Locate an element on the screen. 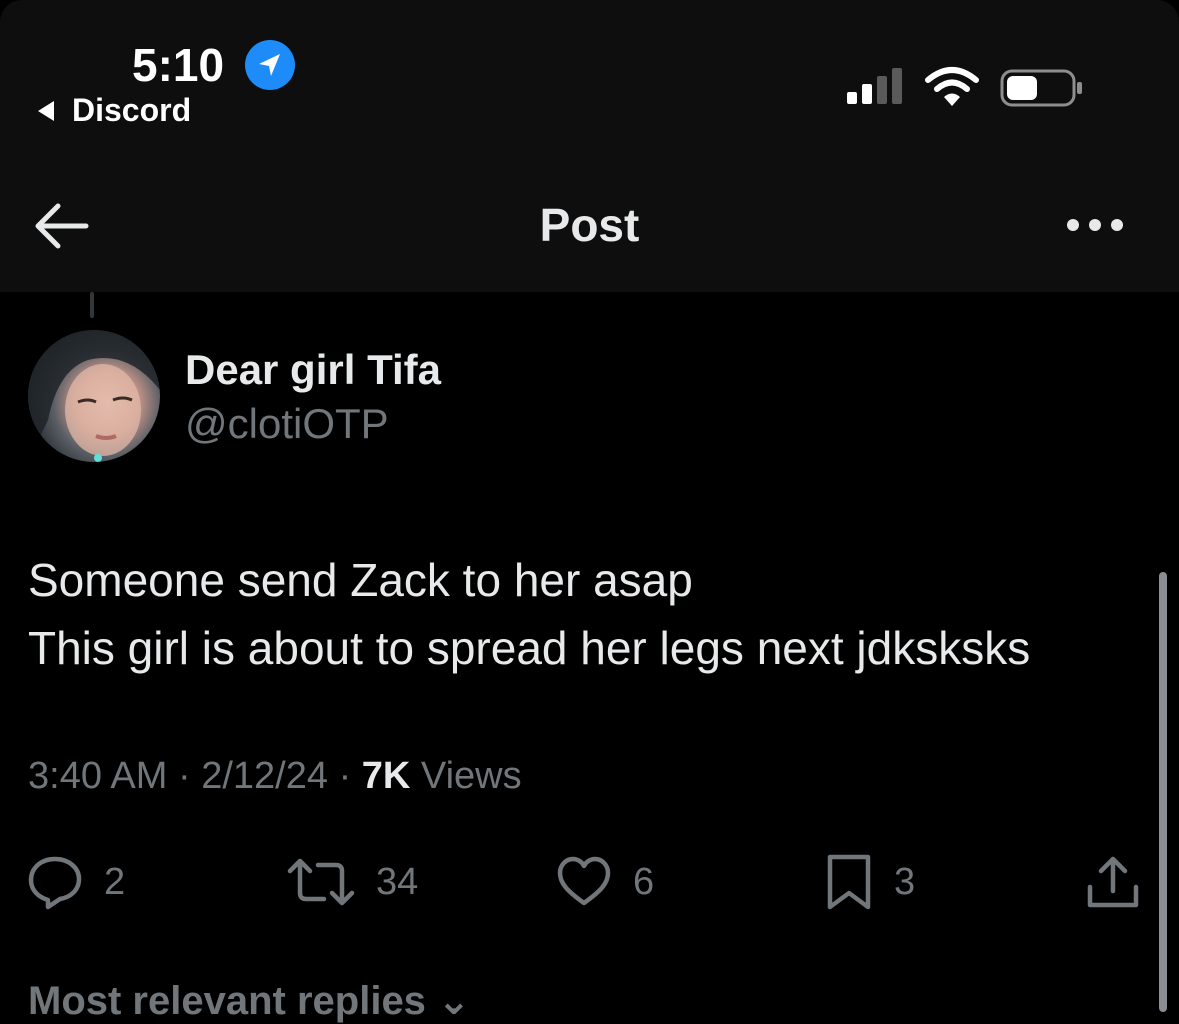  like-count: 6 is located at coordinates (644, 881).